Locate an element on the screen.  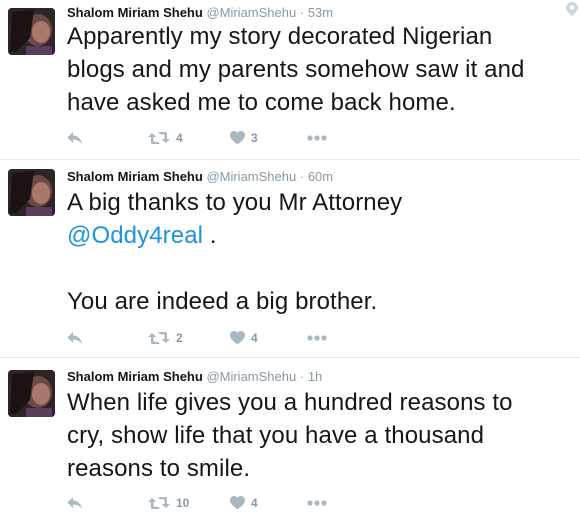
retweet-button: 2 is located at coordinates (165, 338).